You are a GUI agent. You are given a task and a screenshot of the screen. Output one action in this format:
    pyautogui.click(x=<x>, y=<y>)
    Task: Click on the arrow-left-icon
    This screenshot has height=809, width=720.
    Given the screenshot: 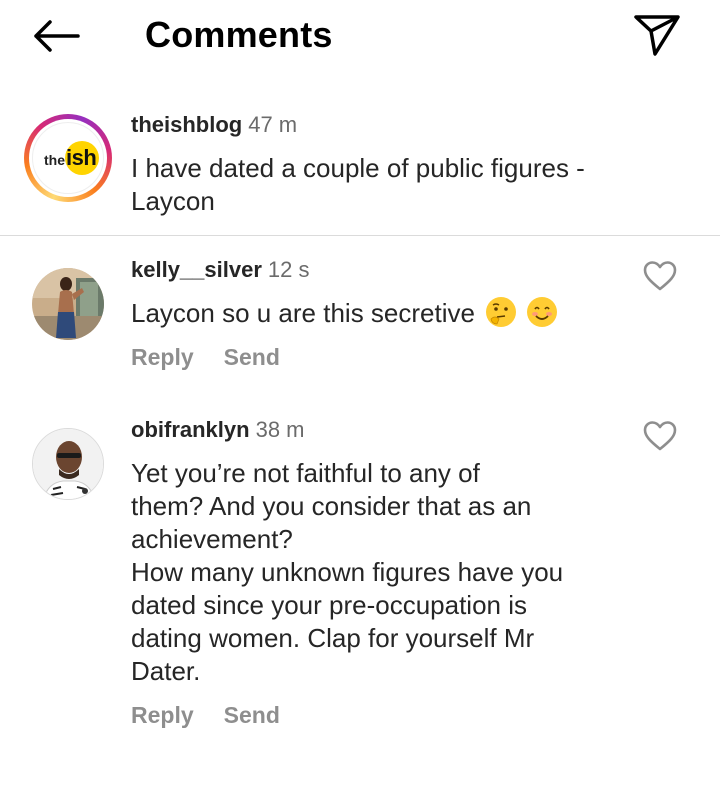 What is the action you would take?
    pyautogui.click(x=57, y=36)
    